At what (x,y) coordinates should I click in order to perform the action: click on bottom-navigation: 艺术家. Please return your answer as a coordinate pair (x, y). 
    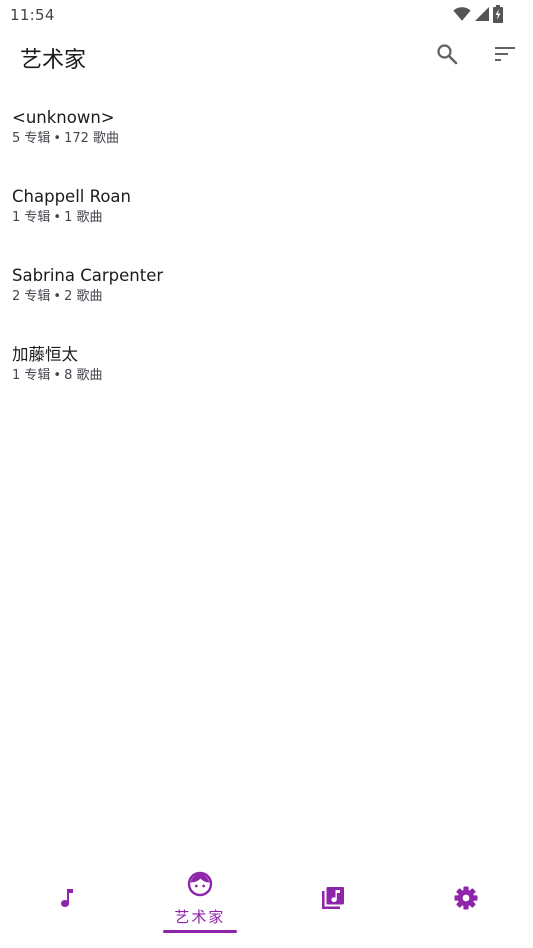
    Looking at the image, I should click on (266, 909).